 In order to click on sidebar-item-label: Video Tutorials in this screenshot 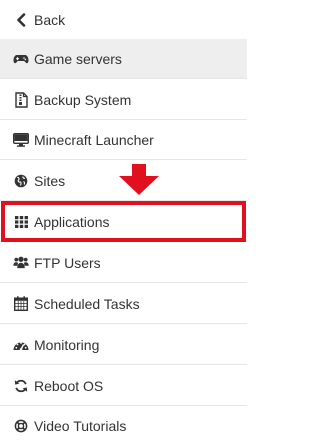, I will do `click(80, 426)`.